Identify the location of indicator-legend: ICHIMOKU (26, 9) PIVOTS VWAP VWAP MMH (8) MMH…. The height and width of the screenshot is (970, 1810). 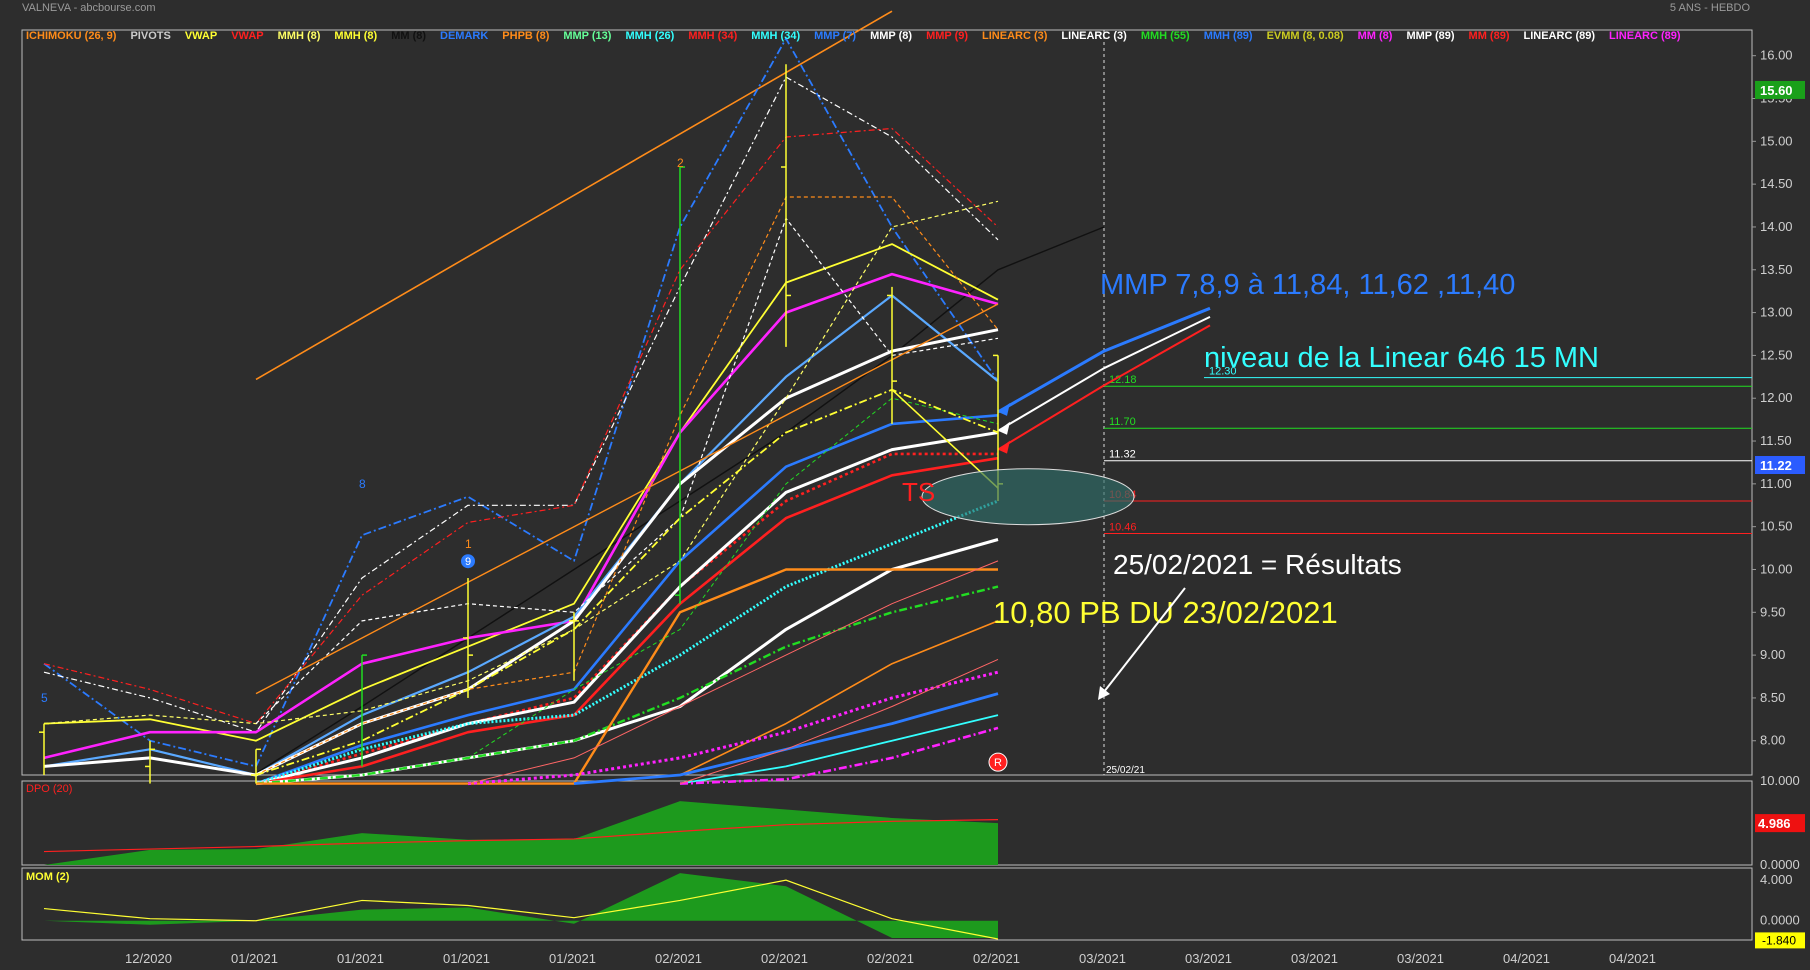
(906, 38).